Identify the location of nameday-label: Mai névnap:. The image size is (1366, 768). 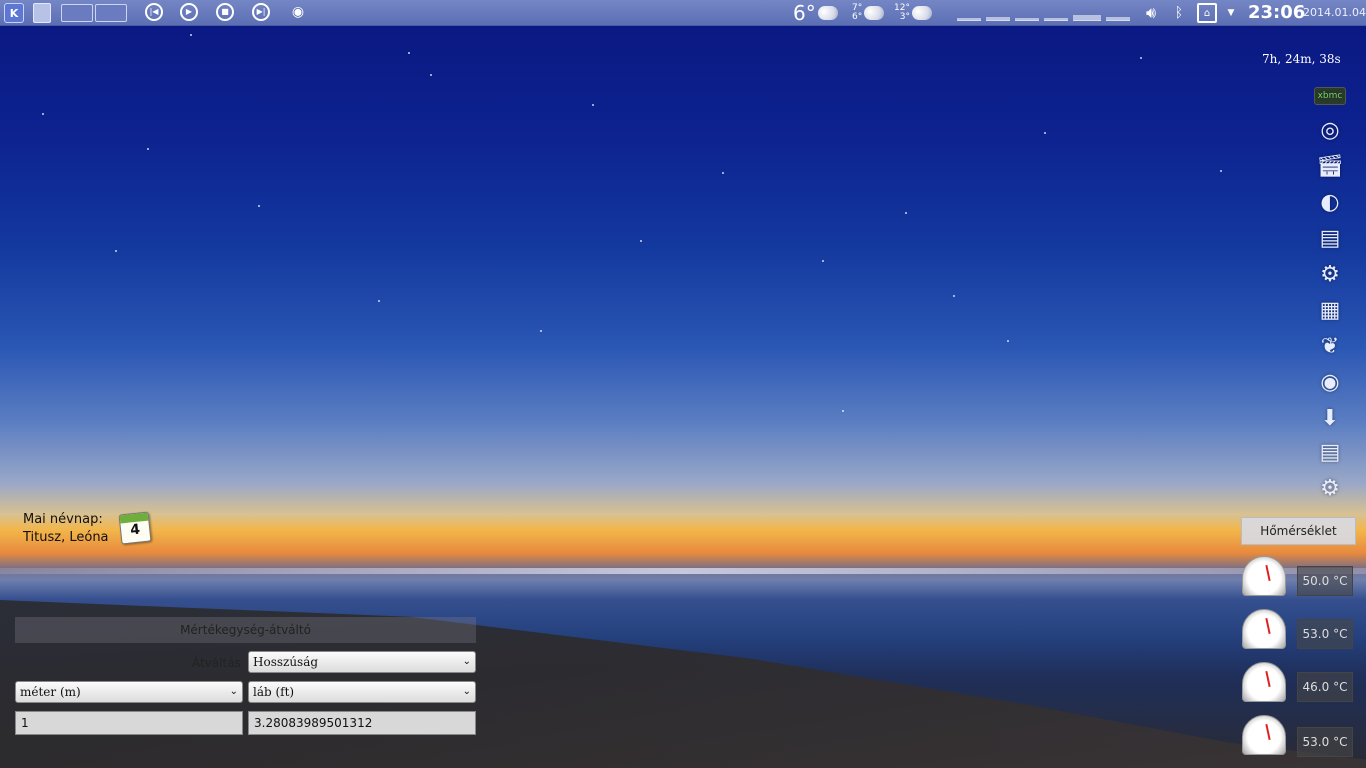
(63, 519).